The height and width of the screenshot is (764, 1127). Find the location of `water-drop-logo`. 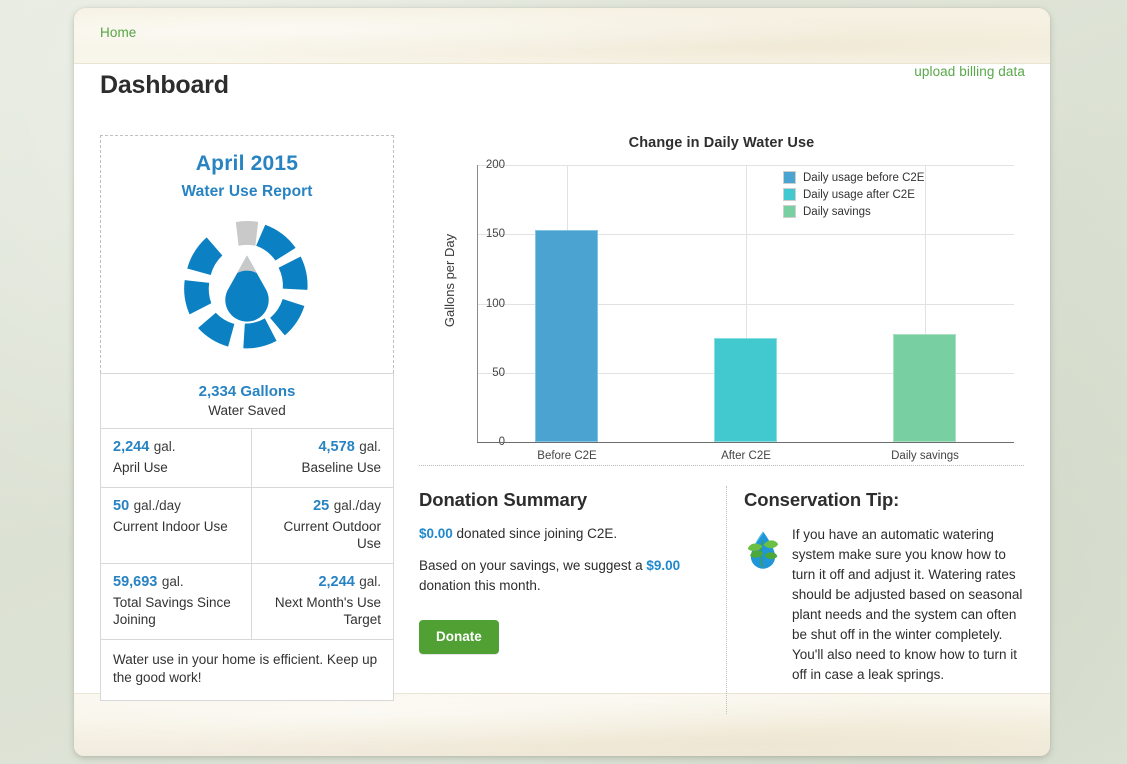

water-drop-logo is located at coordinates (247, 285).